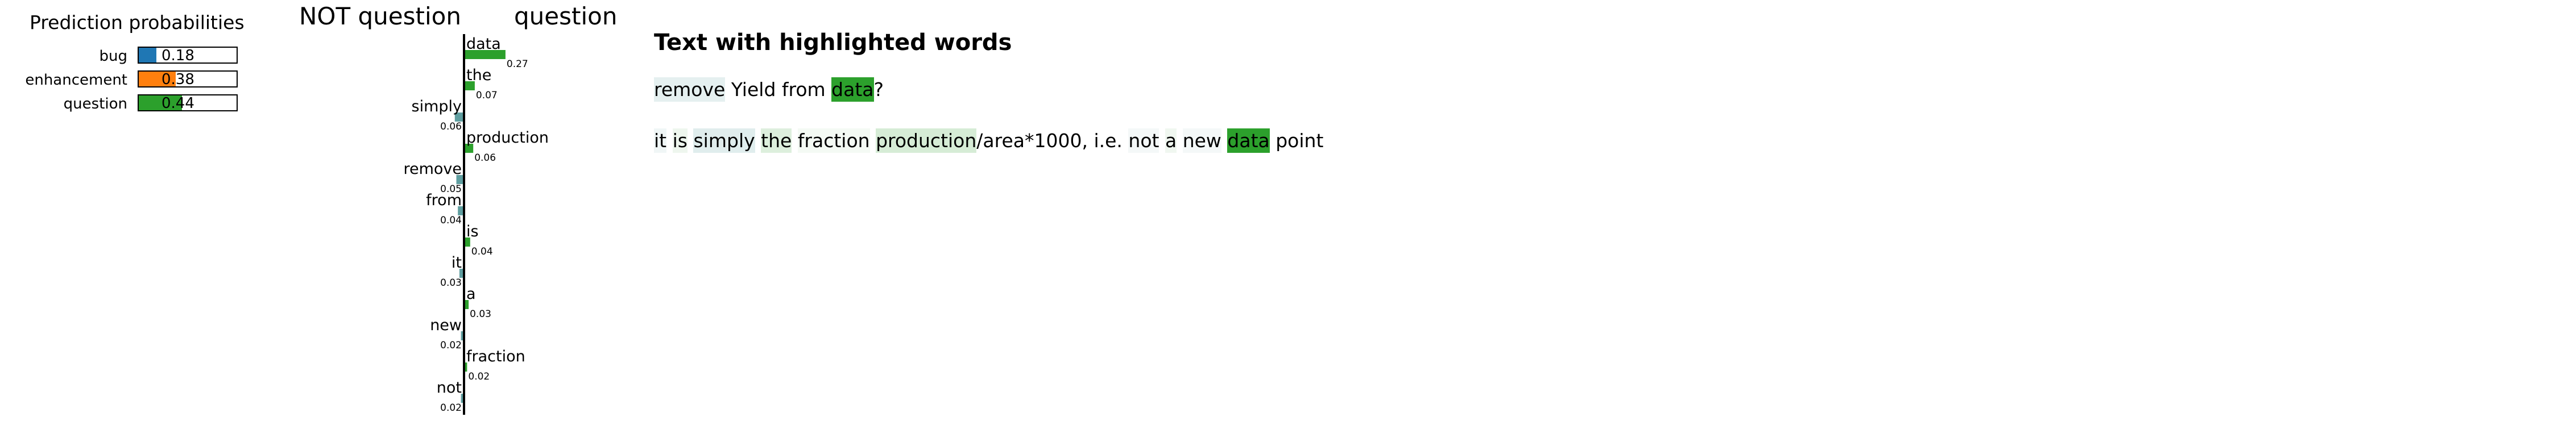 The height and width of the screenshot is (425, 2576). I want to click on prediction-bar-box: 0.38, so click(188, 79).